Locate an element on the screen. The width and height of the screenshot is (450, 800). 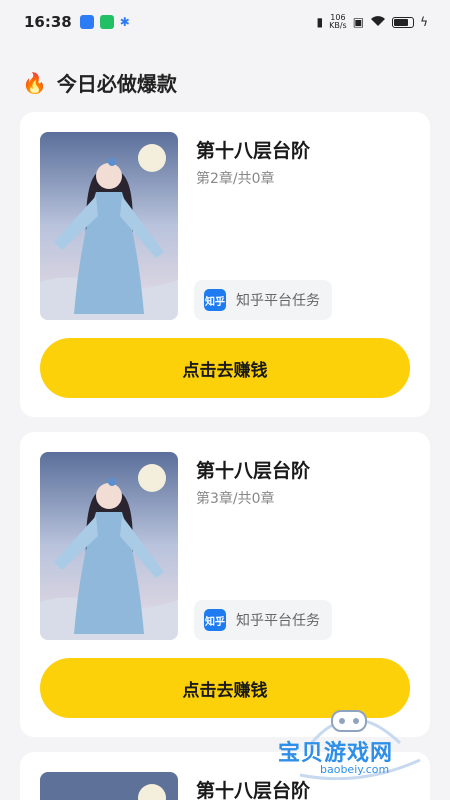
site-watermark: 宝贝游戏网 baobeiy.com is located at coordinates (350, 742).